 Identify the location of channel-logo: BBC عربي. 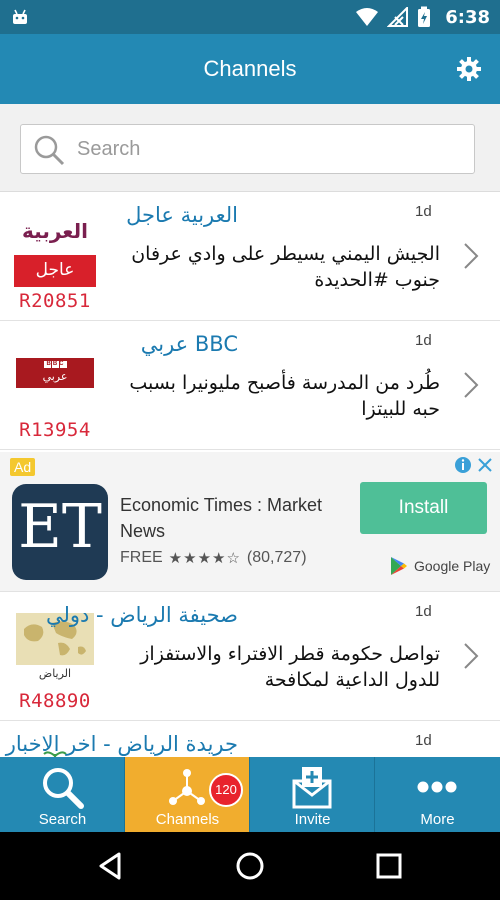
(55, 377).